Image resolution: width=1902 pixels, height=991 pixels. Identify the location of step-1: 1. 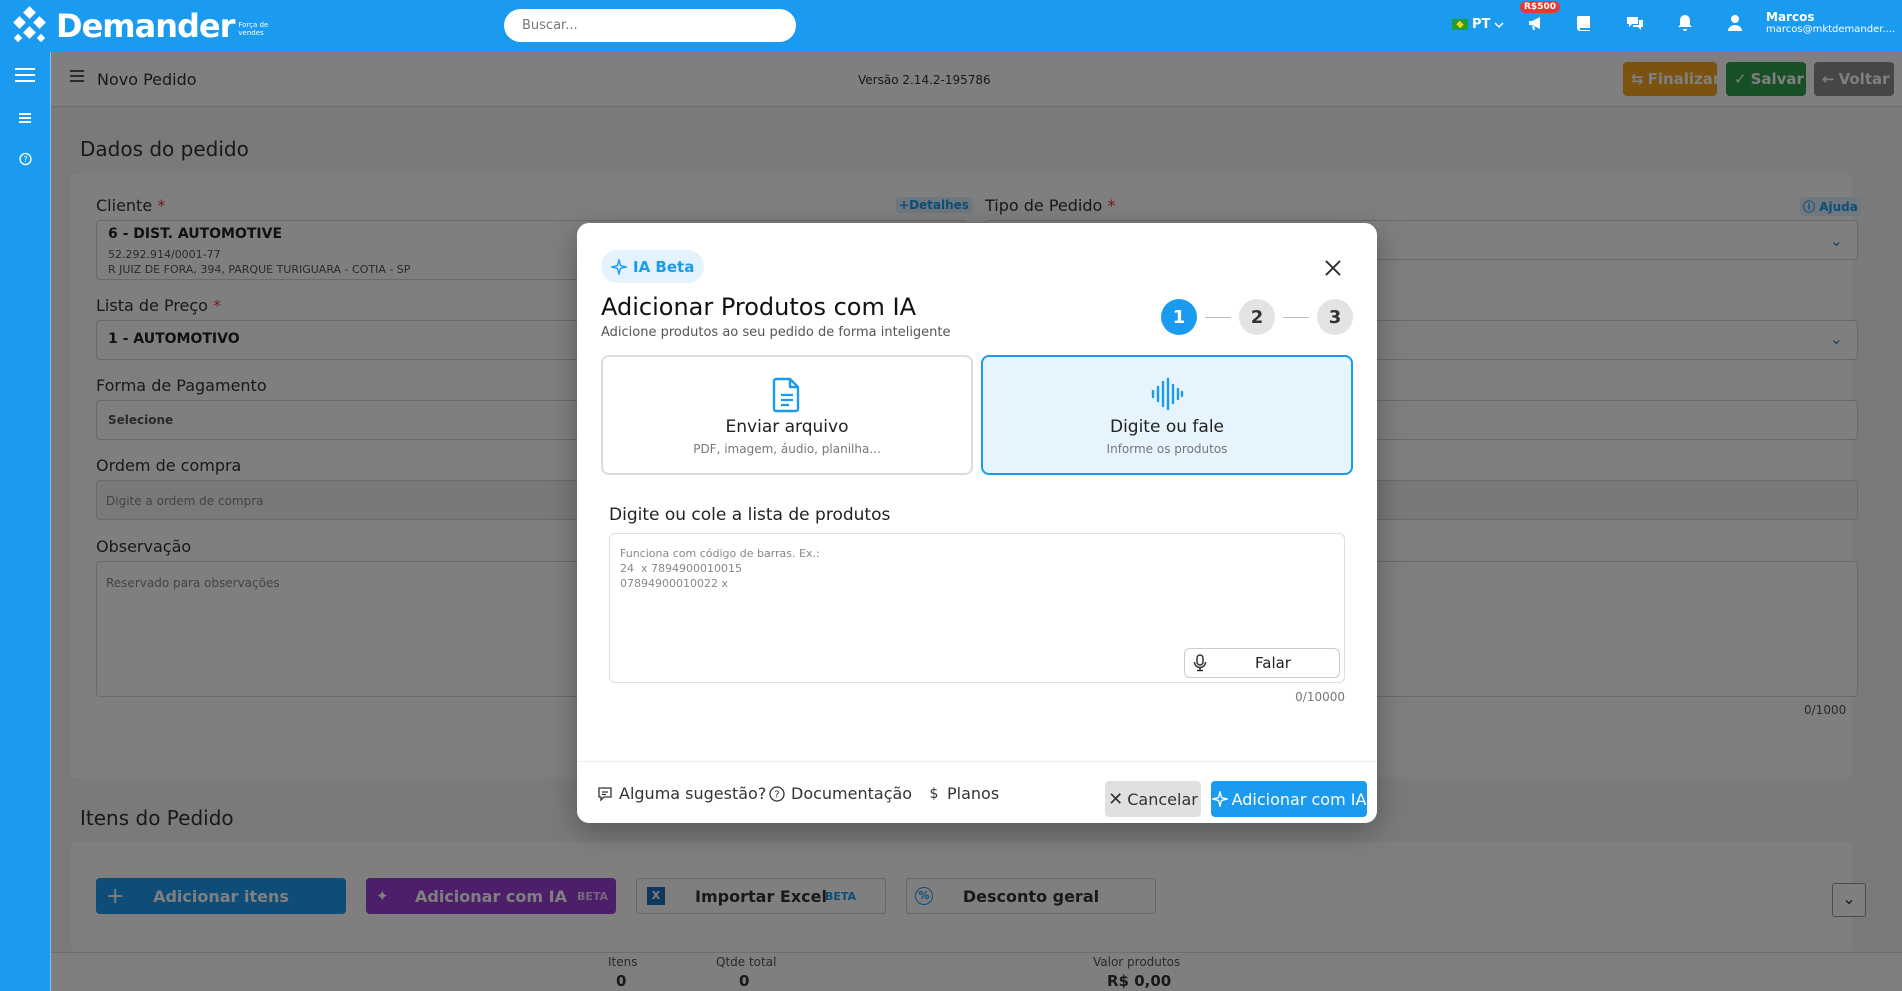
(1179, 317).